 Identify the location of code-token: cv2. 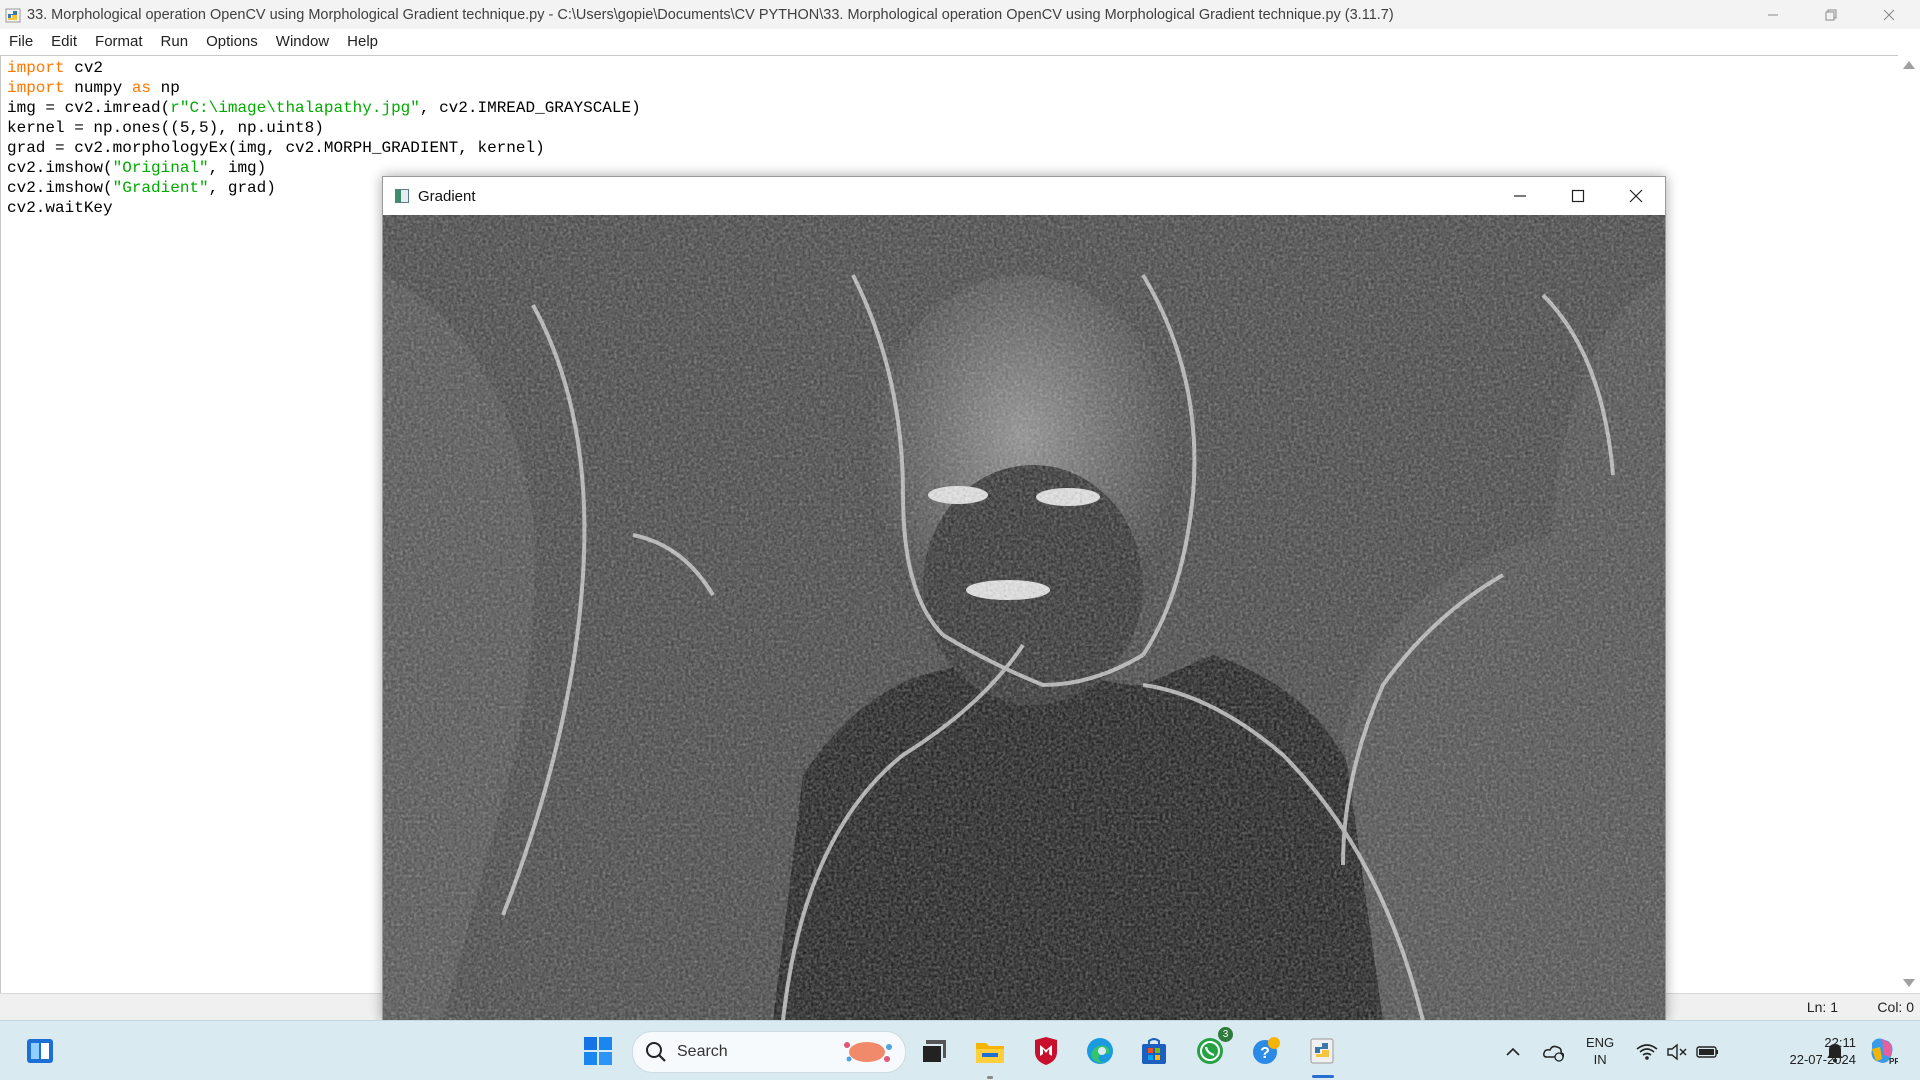
(84, 68).